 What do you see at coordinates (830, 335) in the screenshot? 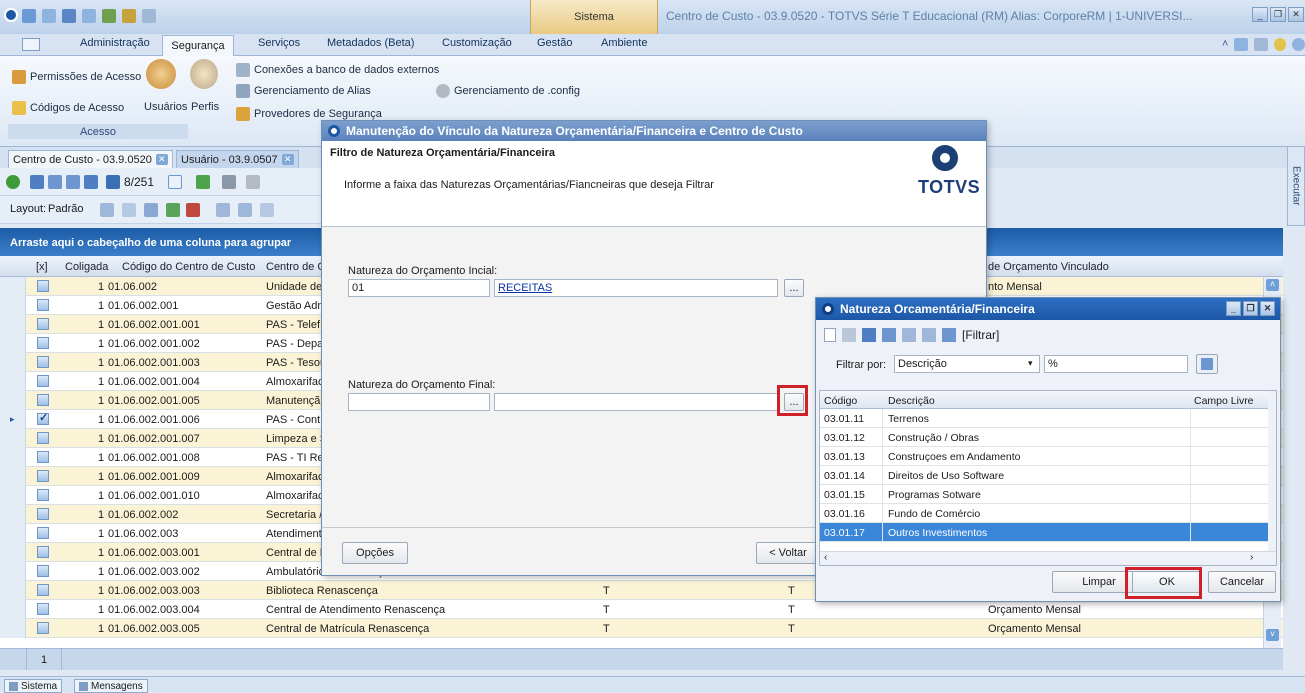
I see `new-record-icon` at bounding box center [830, 335].